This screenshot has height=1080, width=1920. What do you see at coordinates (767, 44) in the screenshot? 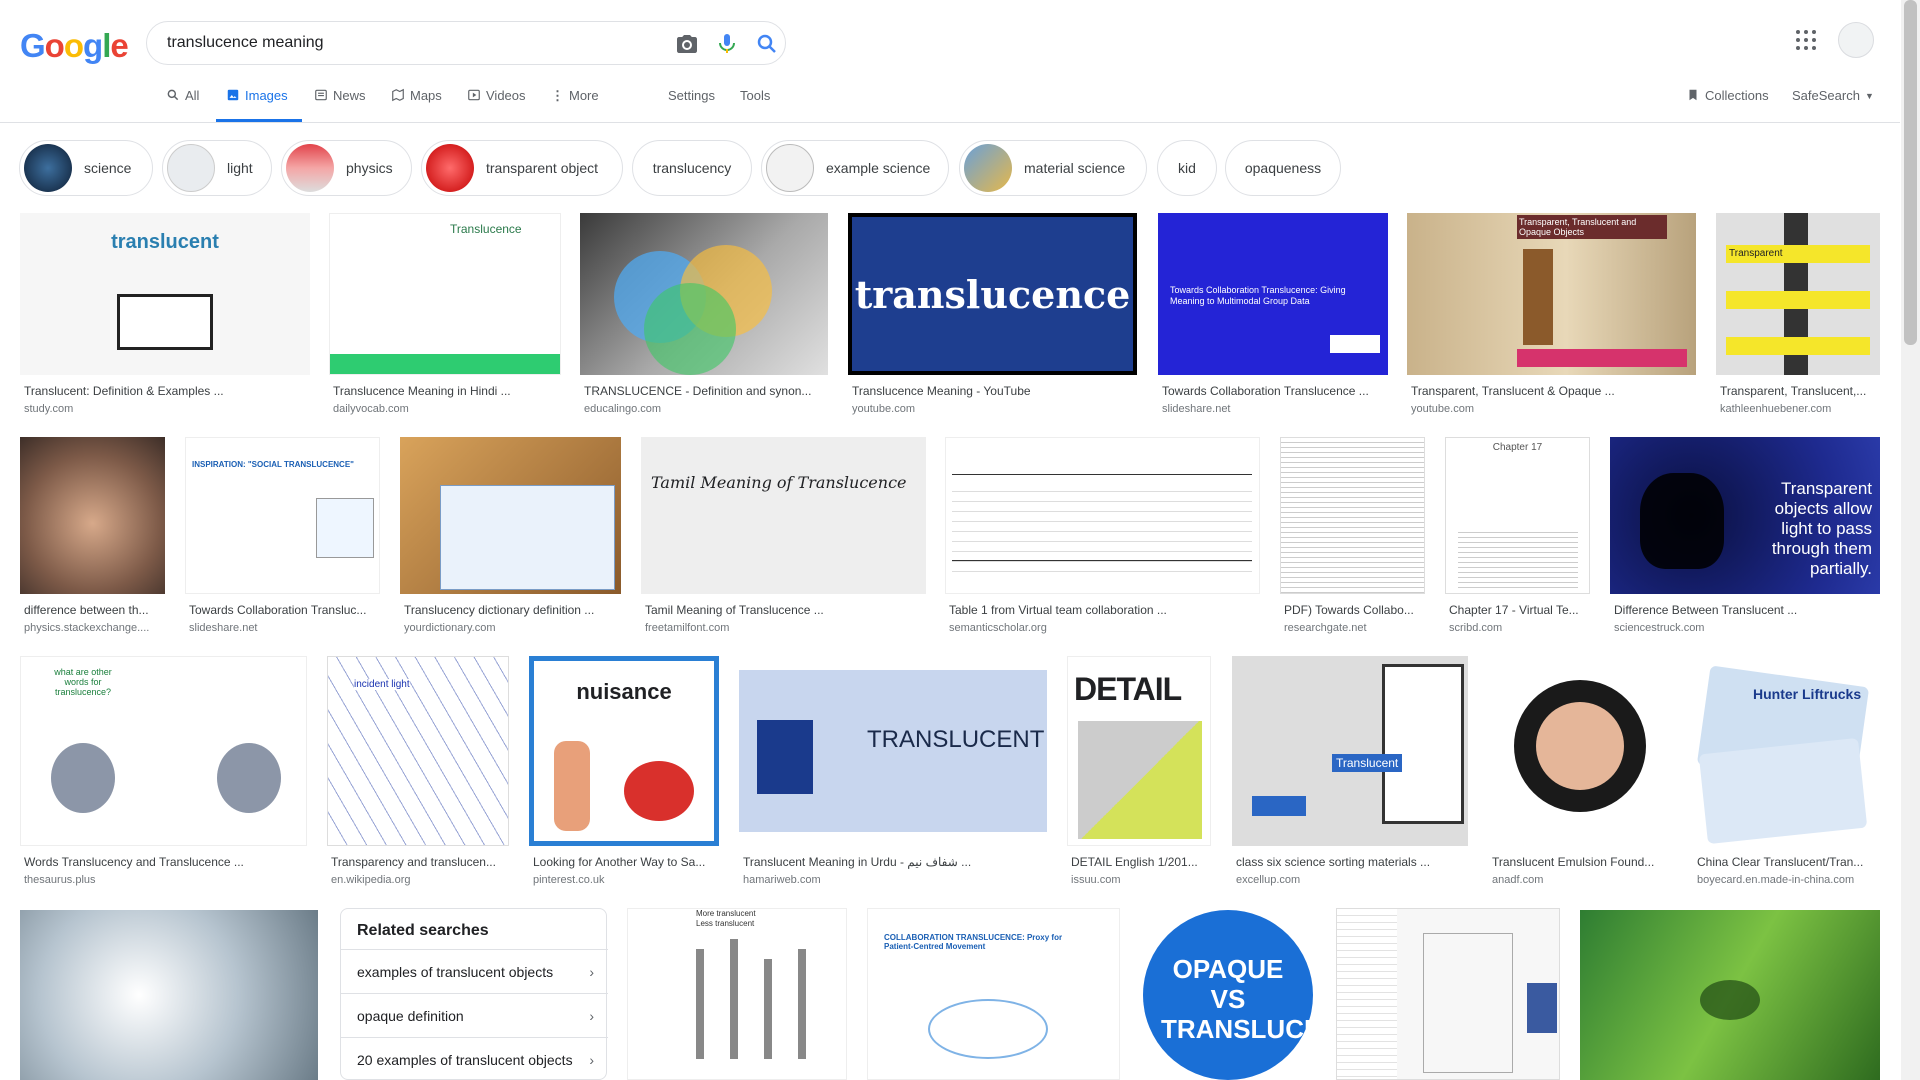
I see `search-icon` at bounding box center [767, 44].